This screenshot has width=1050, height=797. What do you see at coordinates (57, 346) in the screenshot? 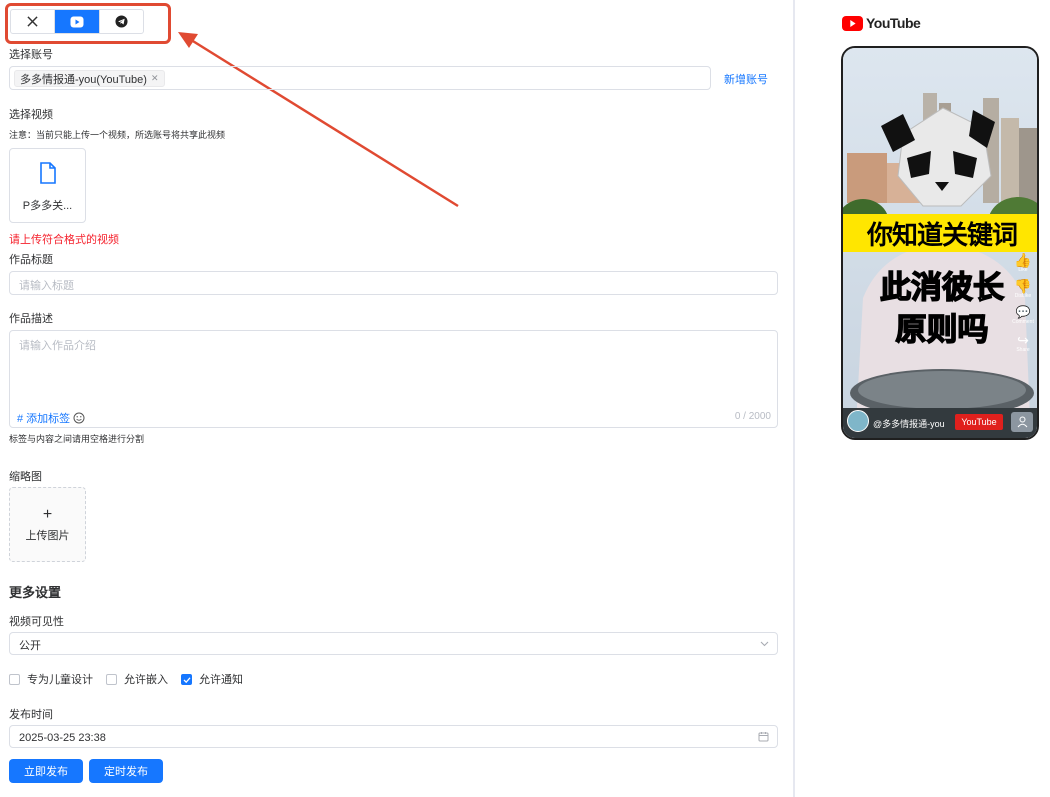
I see `description-placeholder: 请输入作品介绍` at bounding box center [57, 346].